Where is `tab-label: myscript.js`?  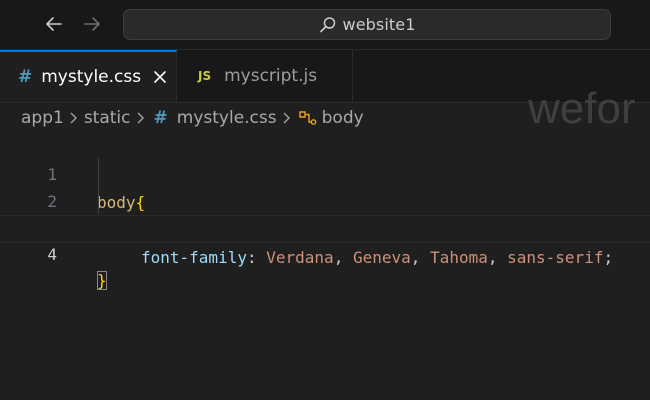 tab-label: myscript.js is located at coordinates (271, 76).